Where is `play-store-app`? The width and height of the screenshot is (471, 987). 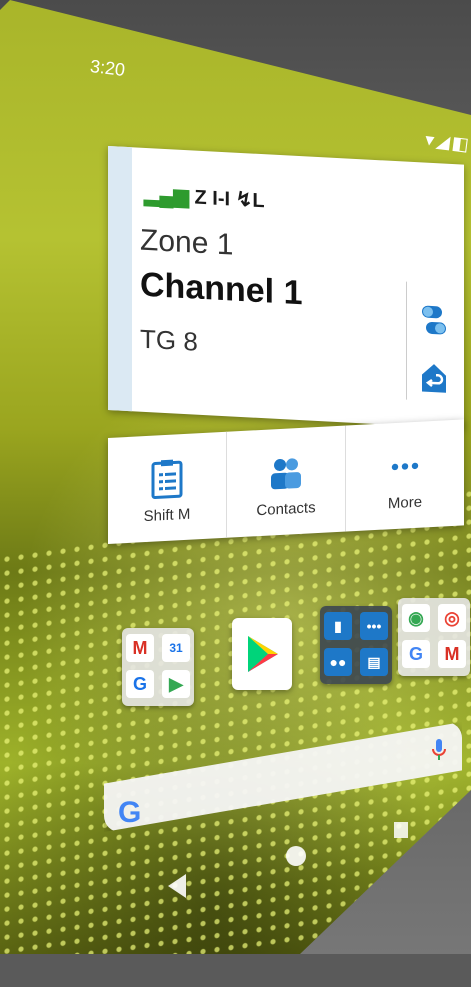 play-store-app is located at coordinates (262, 654).